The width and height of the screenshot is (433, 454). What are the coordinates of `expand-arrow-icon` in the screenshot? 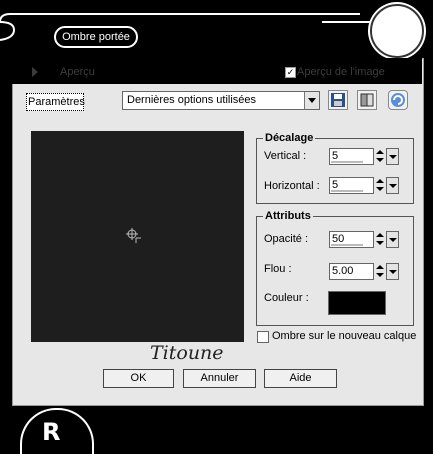 It's located at (35, 72).